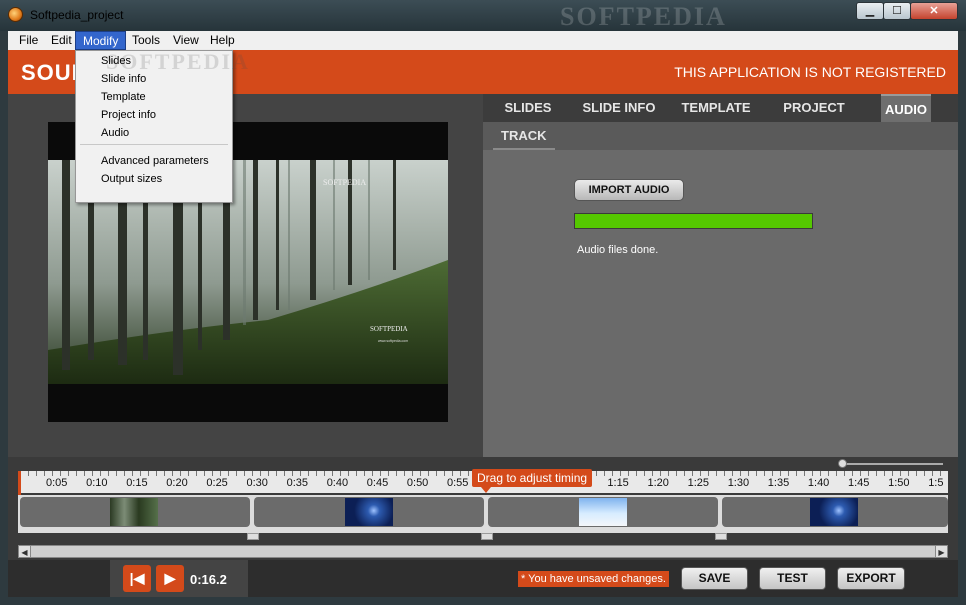 This screenshot has width=966, height=605. I want to click on rewind-button: |◀, so click(137, 578).